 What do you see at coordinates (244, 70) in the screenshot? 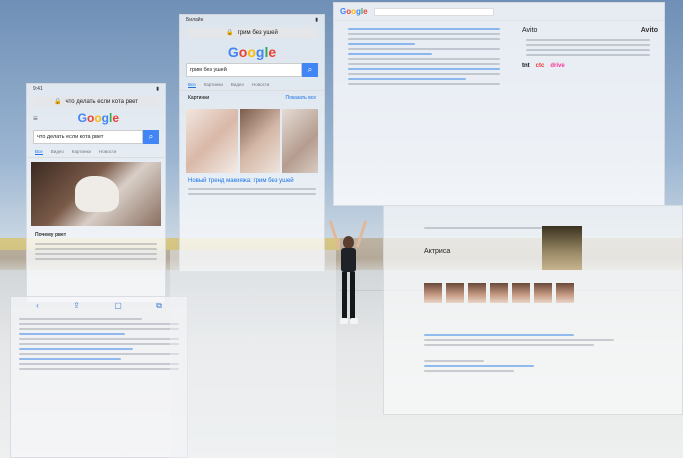
I see `search-input: грим без ушей` at bounding box center [244, 70].